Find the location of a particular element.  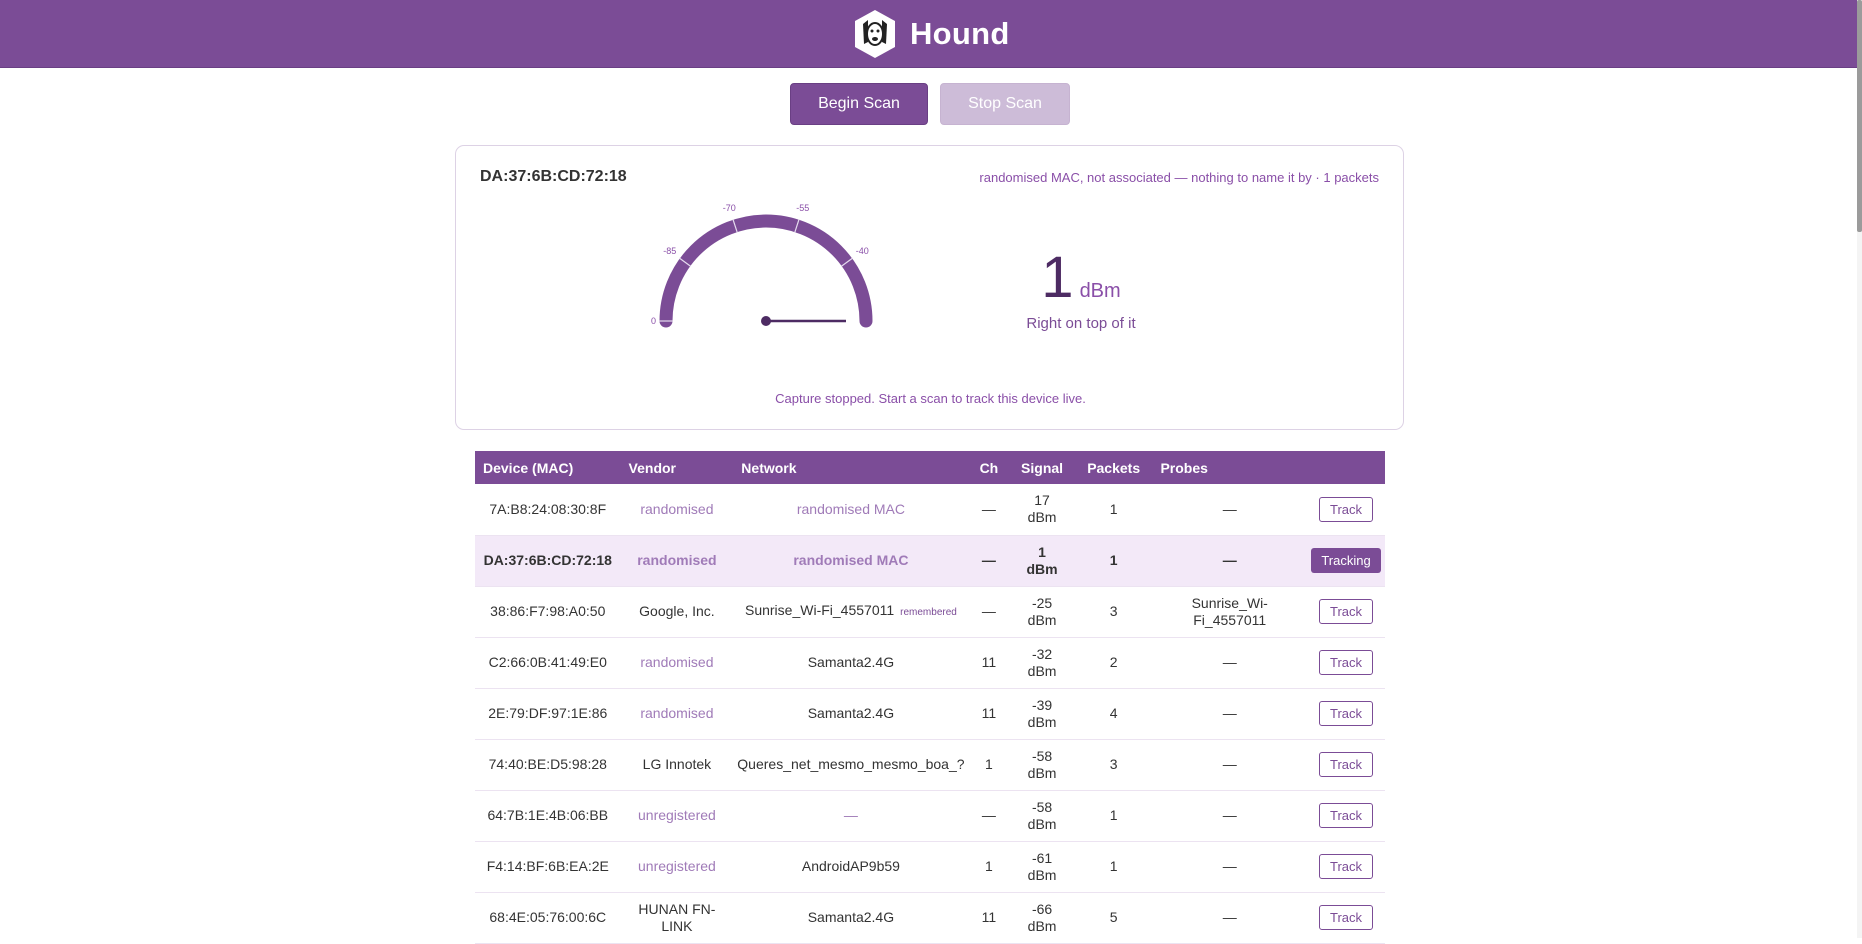

device-signal: -25 dBm is located at coordinates (1042, 611).